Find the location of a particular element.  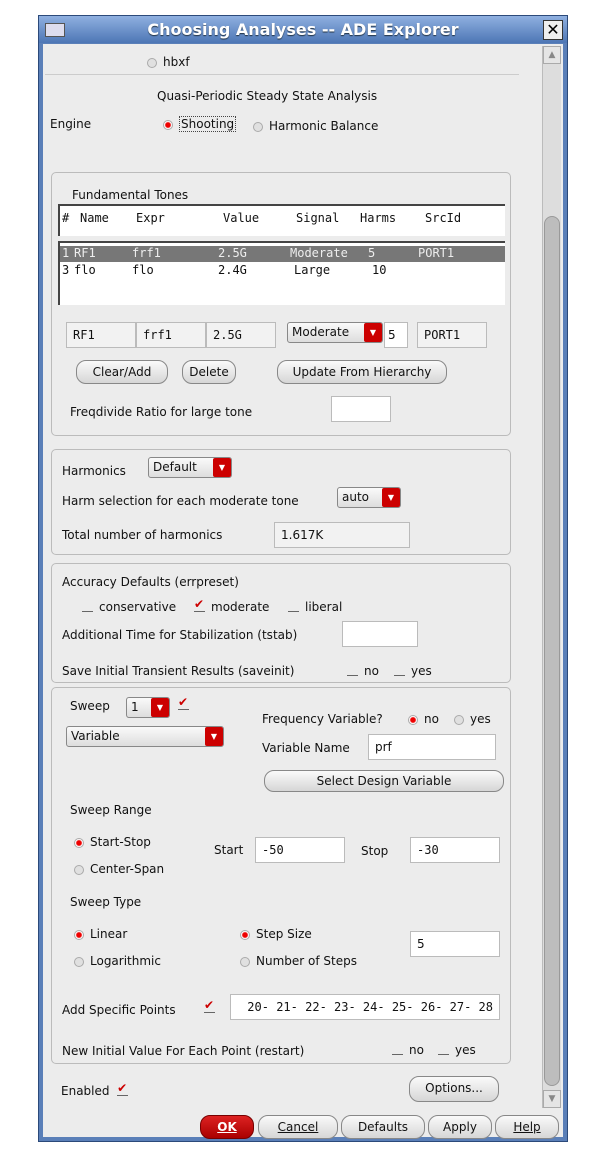

title-bar: Choosing Analyses -- ADE Explorer is located at coordinates (303, 29).